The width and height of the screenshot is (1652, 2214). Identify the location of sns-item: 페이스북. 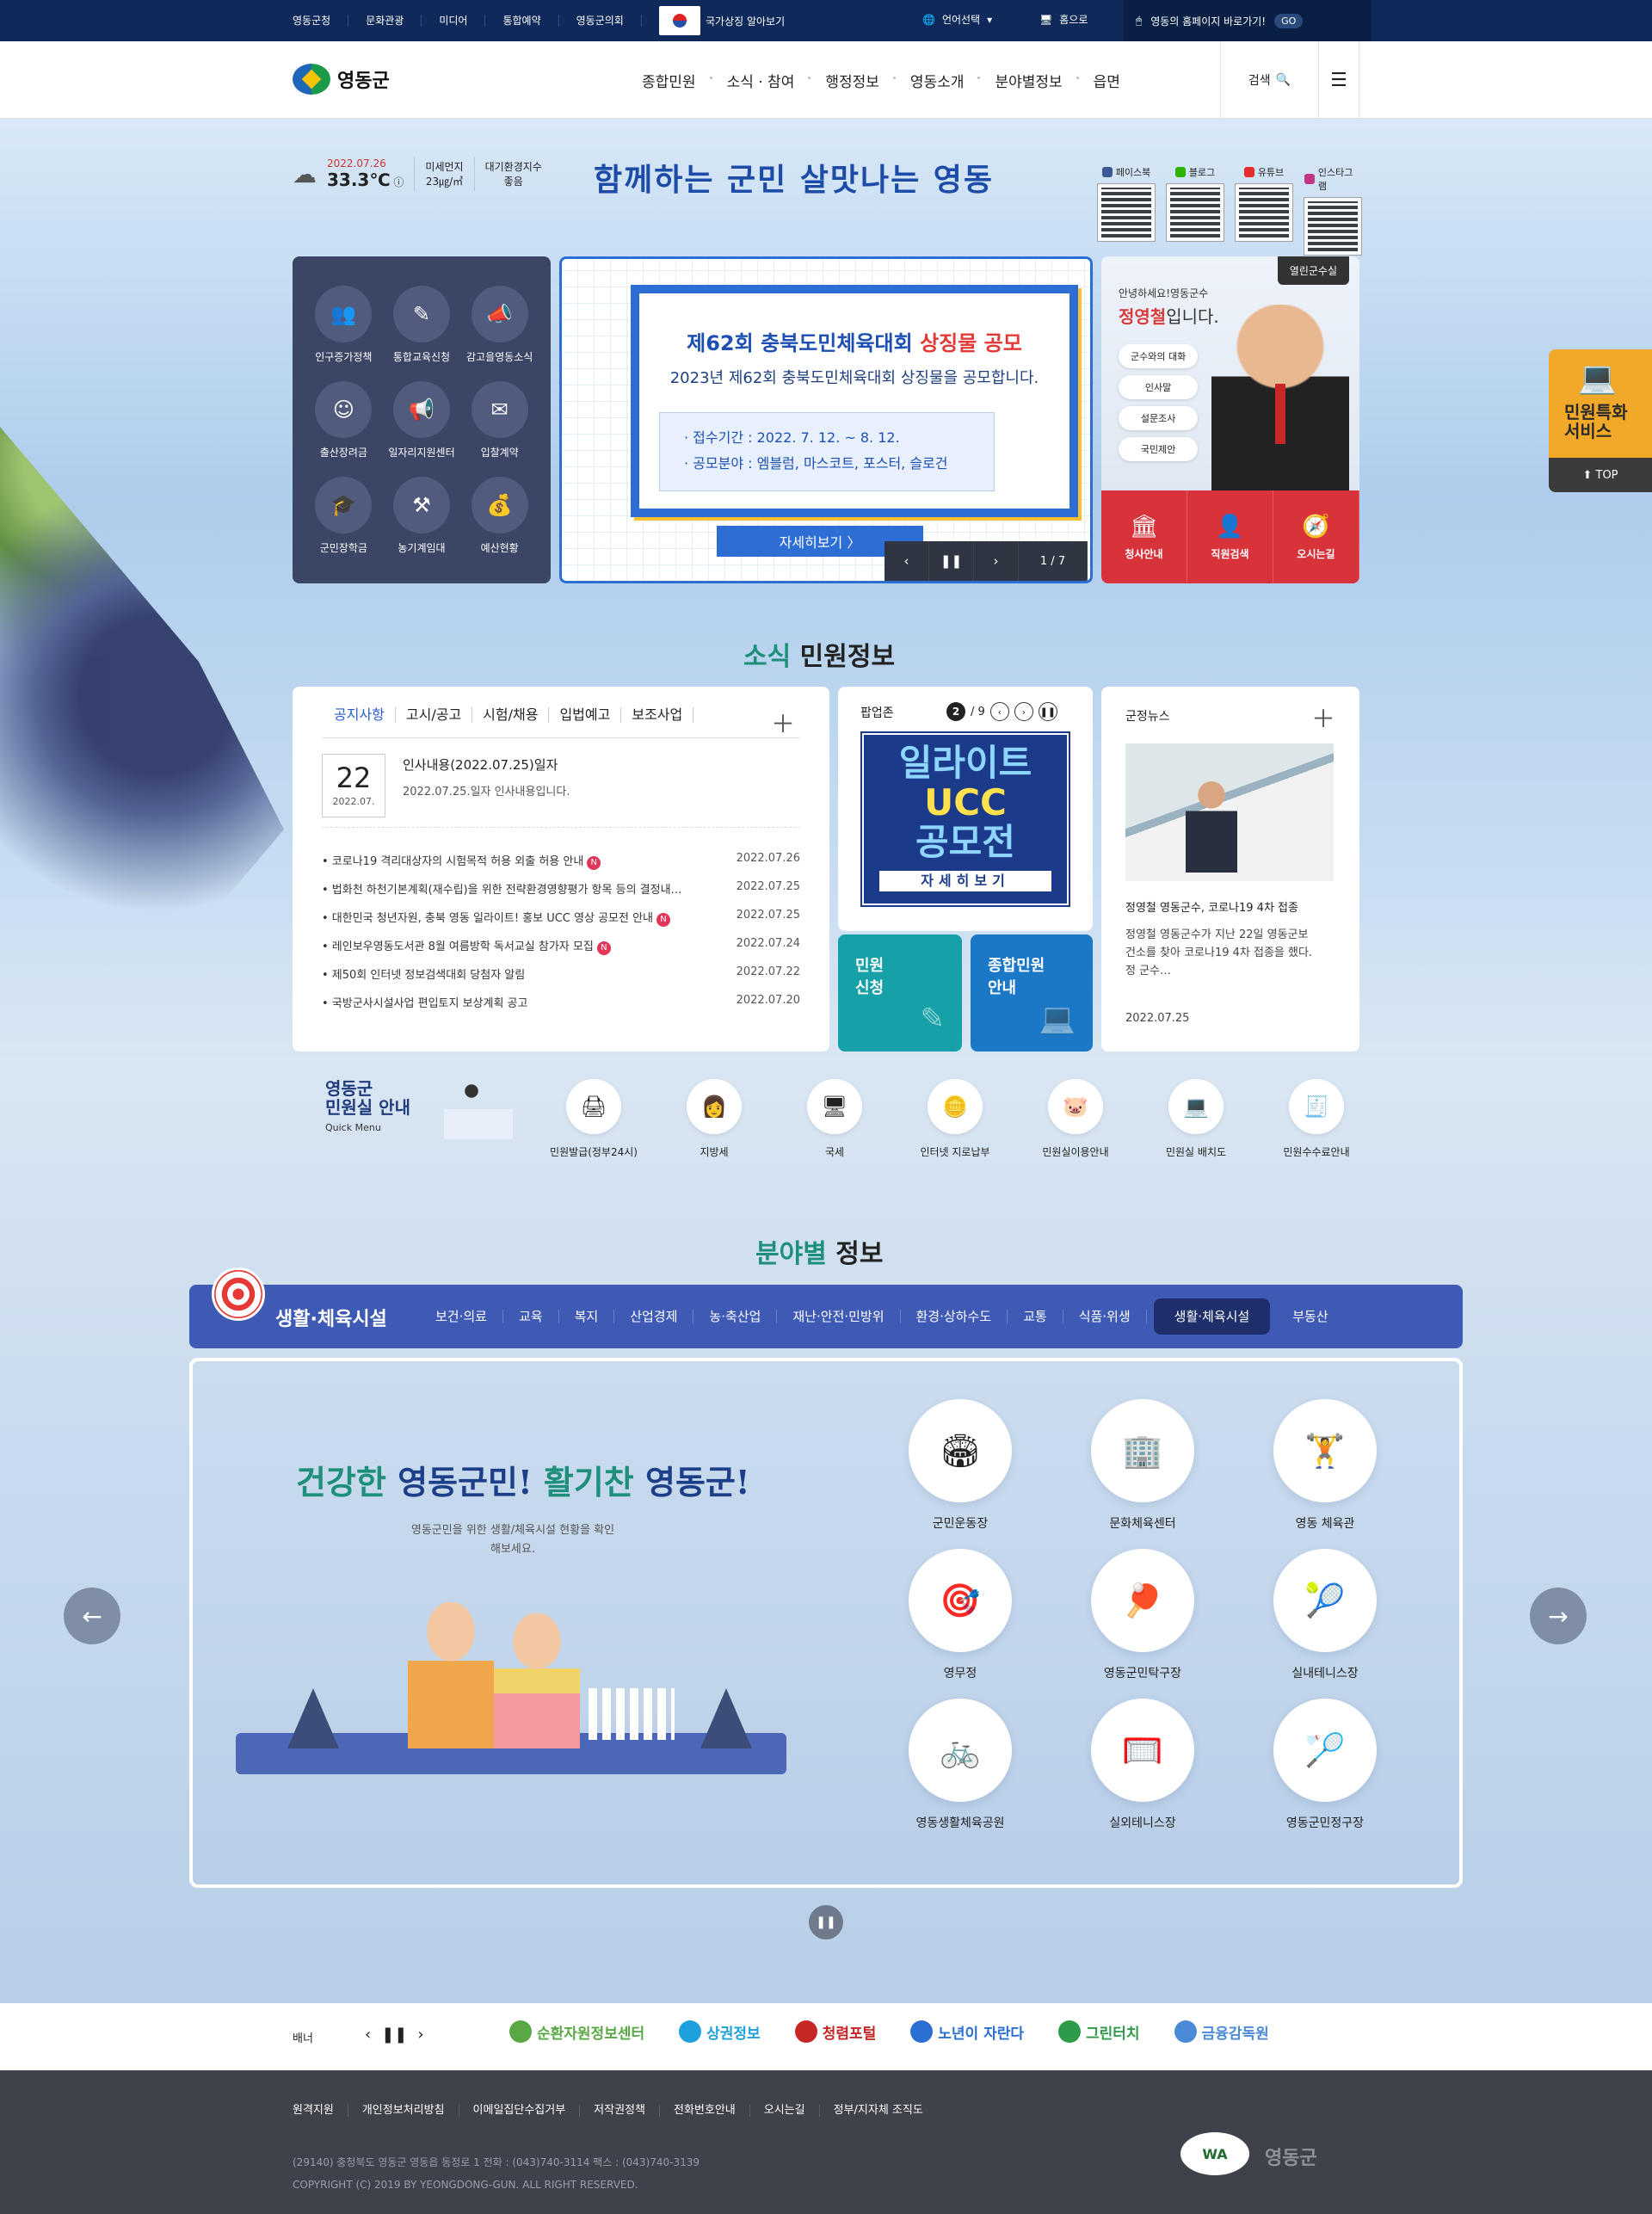
(1126, 210).